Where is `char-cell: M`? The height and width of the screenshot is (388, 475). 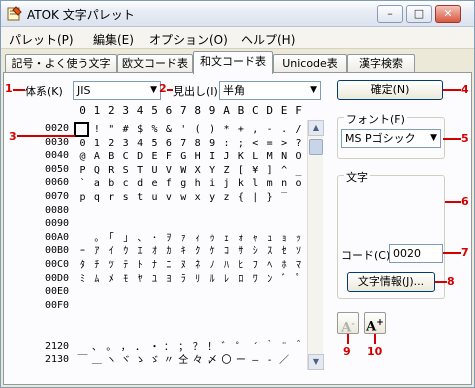 char-cell: M is located at coordinates (269, 156).